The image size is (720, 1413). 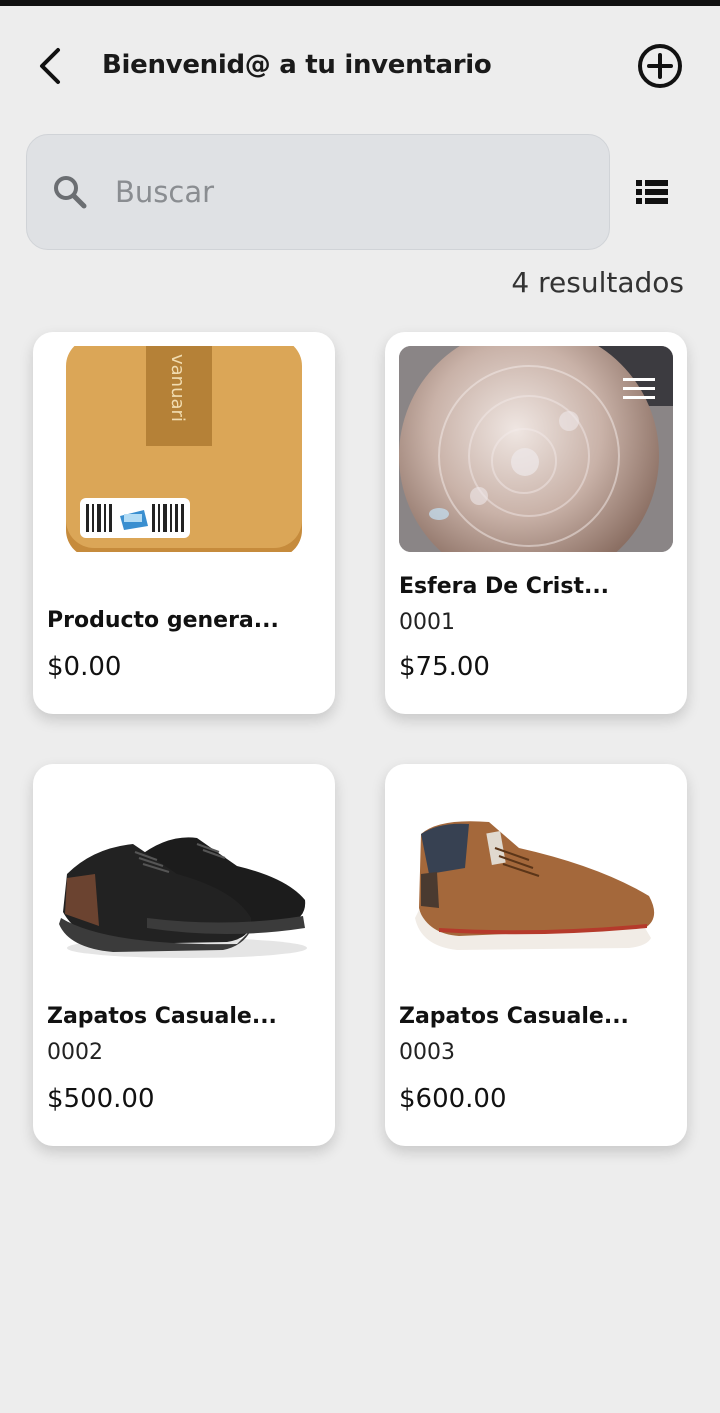 I want to click on product-price: $500.00, so click(x=101, y=1099).